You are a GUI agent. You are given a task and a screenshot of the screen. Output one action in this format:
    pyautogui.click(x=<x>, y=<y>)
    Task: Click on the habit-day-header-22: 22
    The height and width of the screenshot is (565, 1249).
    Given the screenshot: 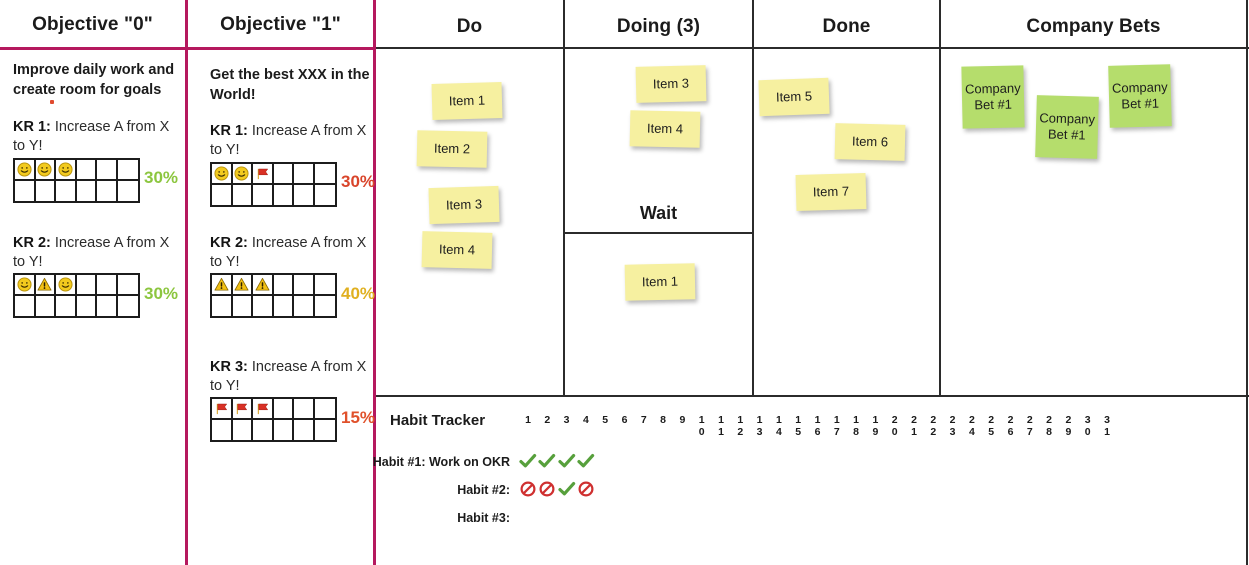 What is the action you would take?
    pyautogui.click(x=933, y=426)
    